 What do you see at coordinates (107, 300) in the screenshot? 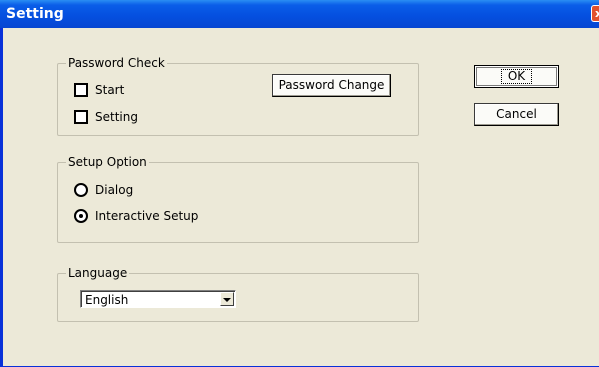
I see `language-select-value: English` at bounding box center [107, 300].